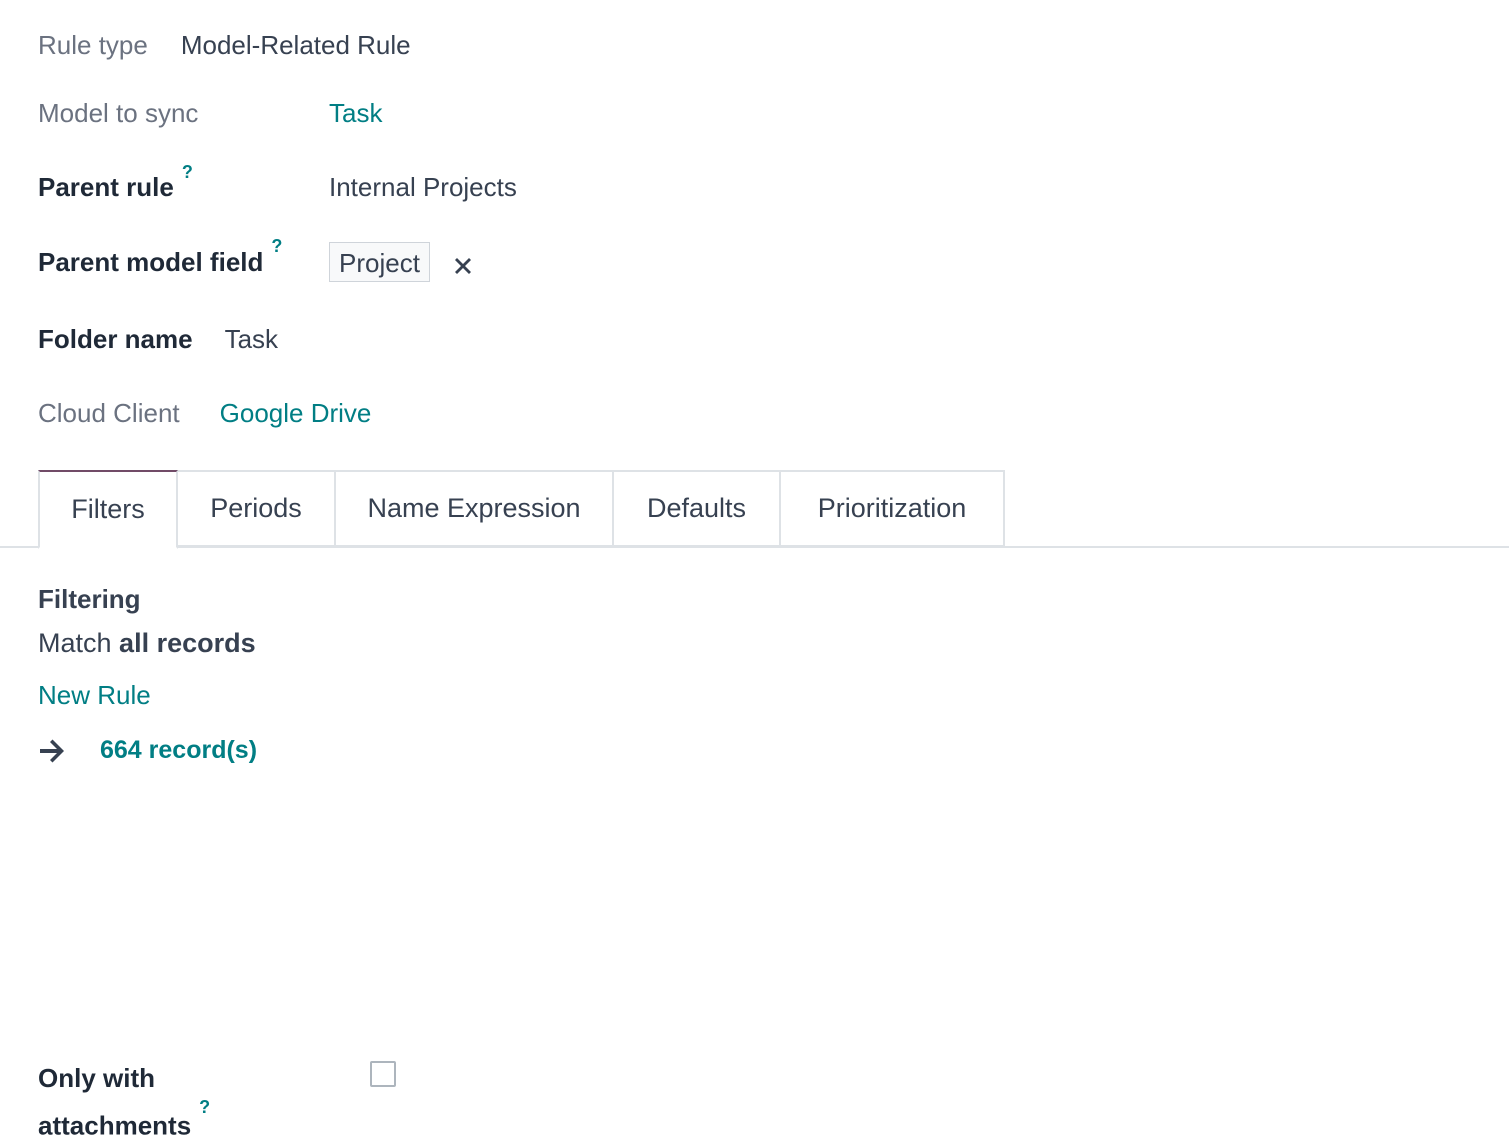  Describe the element at coordinates (52, 750) in the screenshot. I see `arrow-right-icon` at that location.